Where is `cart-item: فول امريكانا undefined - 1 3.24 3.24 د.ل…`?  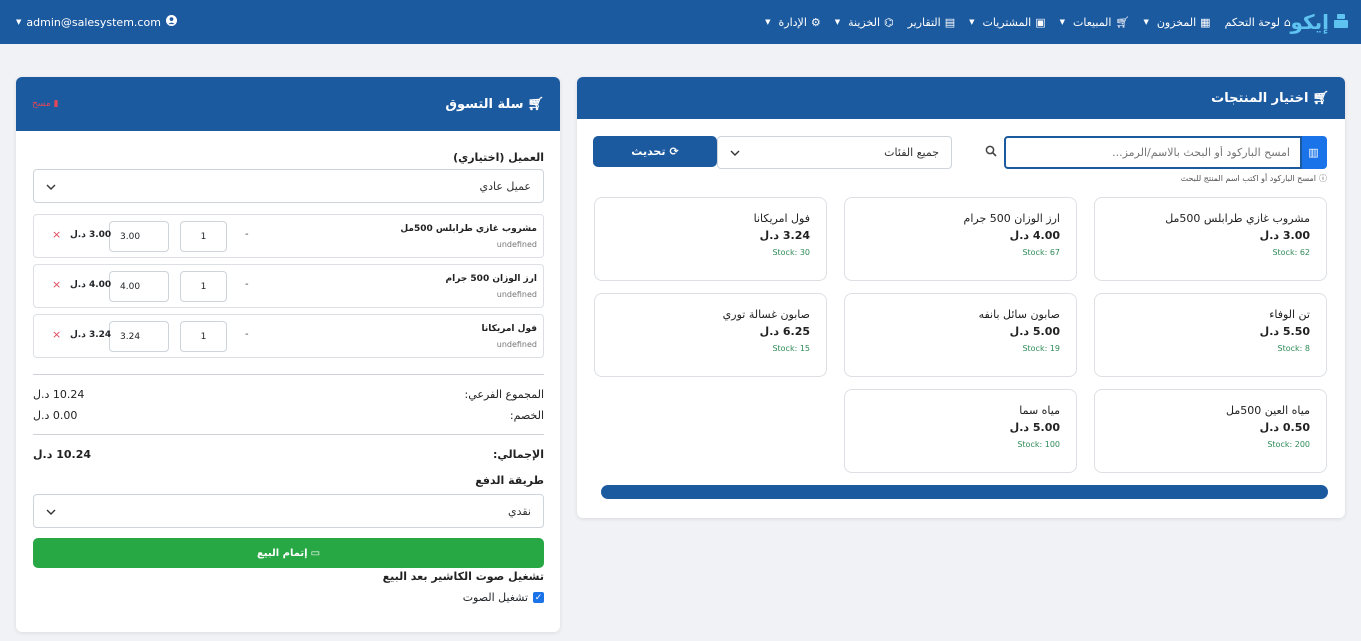
cart-item: فول امريكانا undefined - 1 3.24 3.24 د.ل… is located at coordinates (288, 336).